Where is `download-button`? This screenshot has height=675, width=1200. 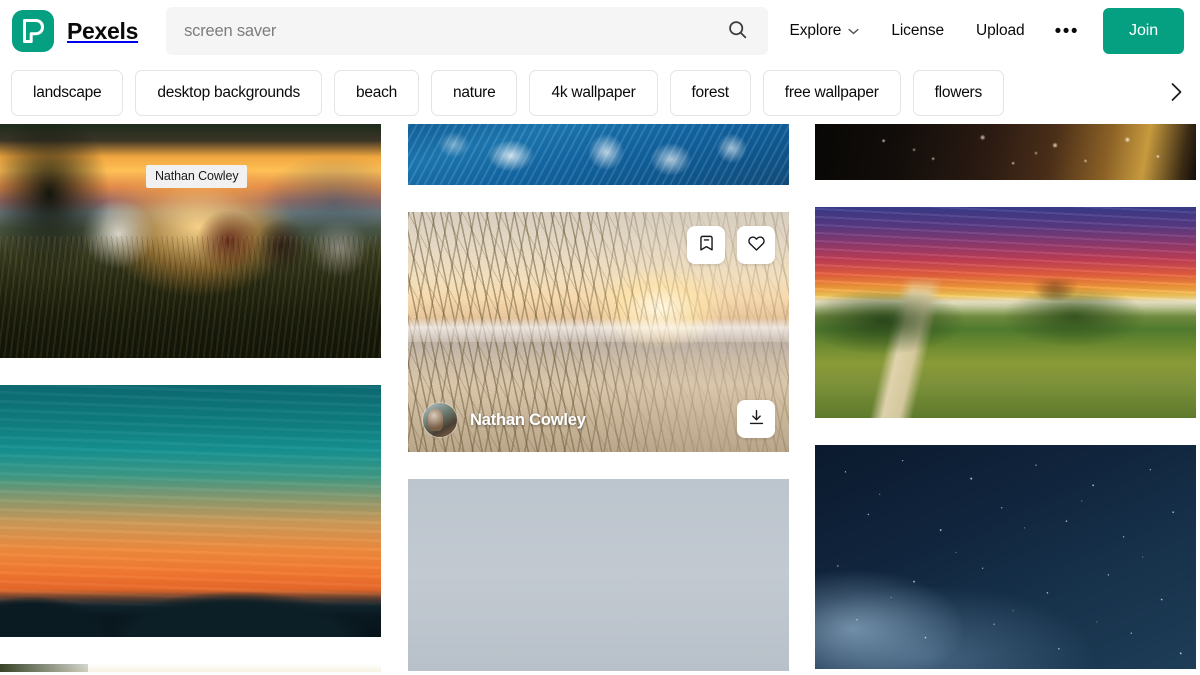
download-button is located at coordinates (756, 419).